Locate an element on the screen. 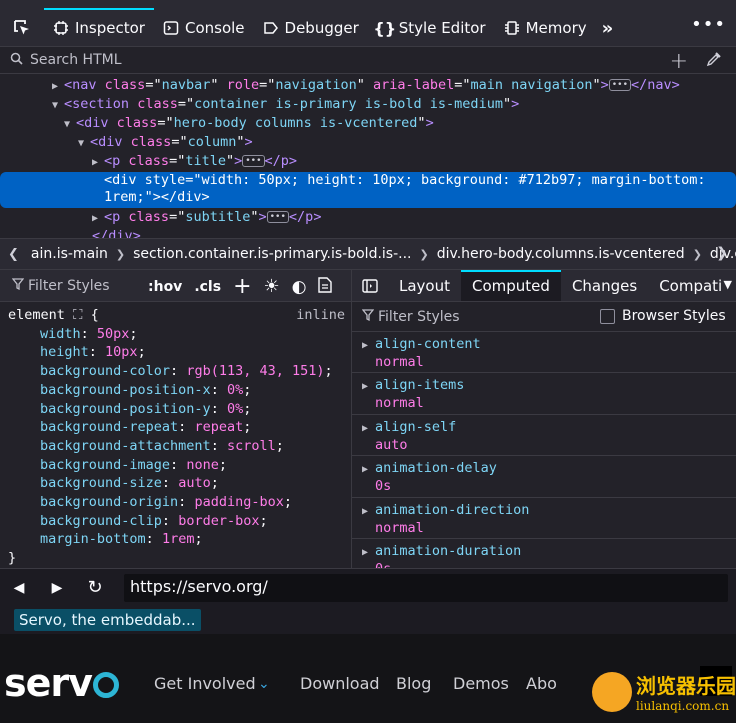 This screenshot has width=736, height=723. more-tools-chevron-icon: » is located at coordinates (606, 28).